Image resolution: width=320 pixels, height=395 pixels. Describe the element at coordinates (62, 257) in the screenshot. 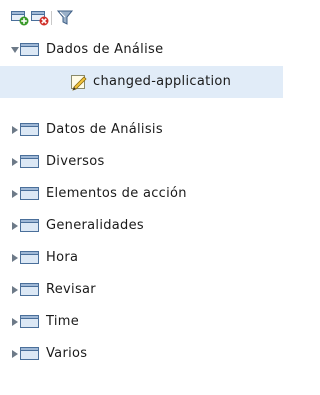

I see `tree-node-label: Hora` at that location.